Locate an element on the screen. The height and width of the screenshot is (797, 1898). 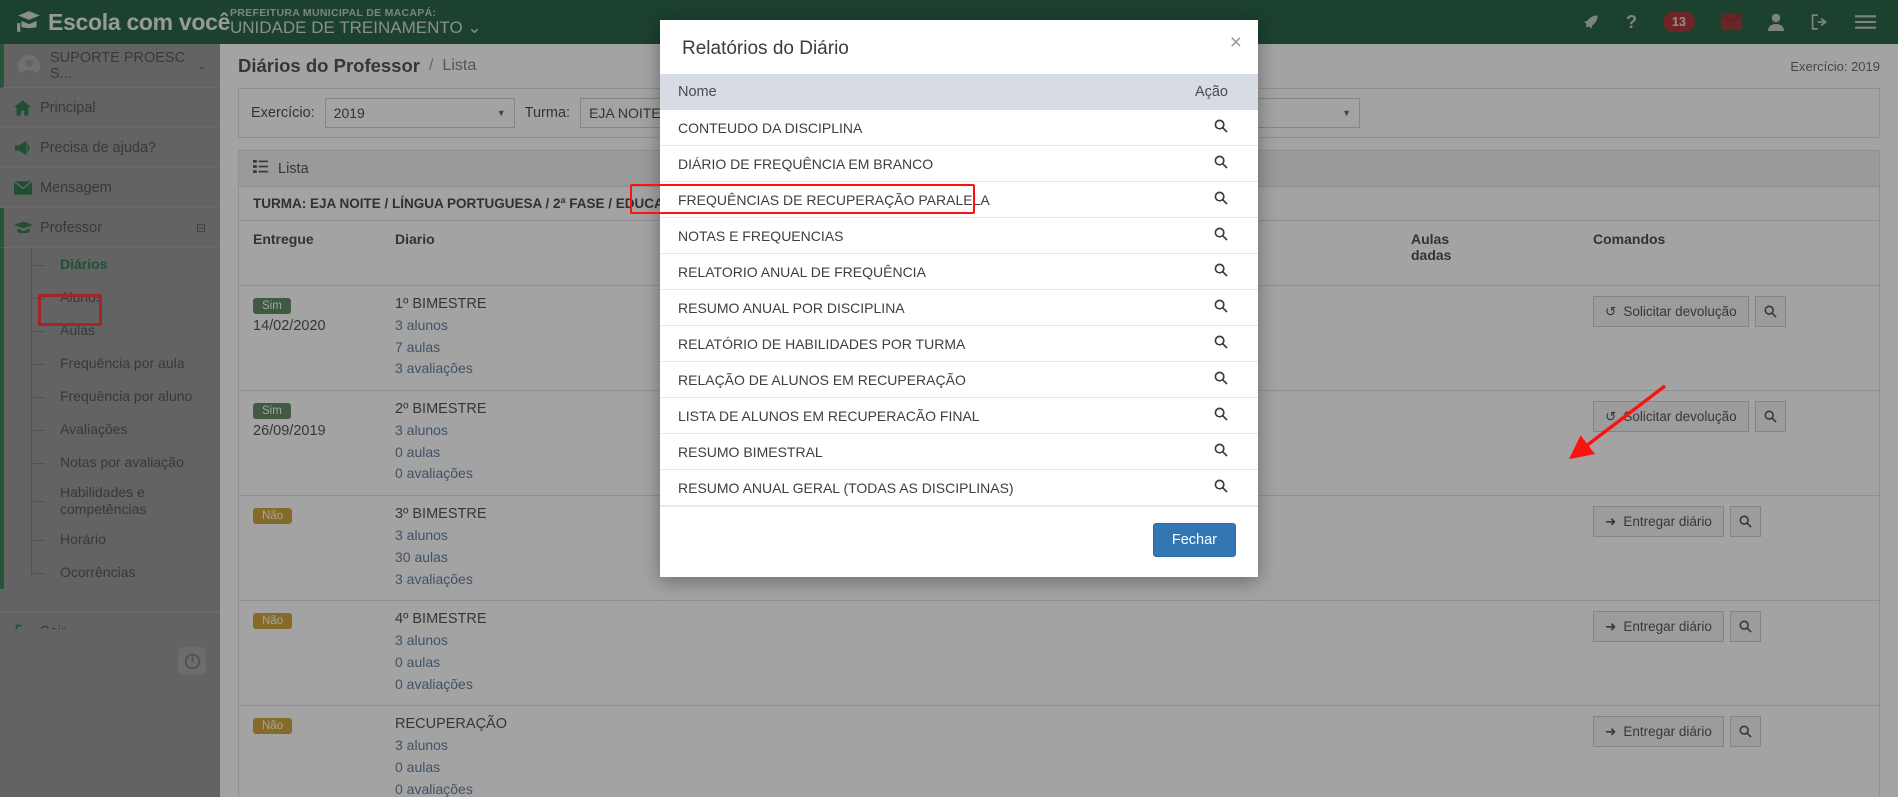
fechar-button: Fechar is located at coordinates (1194, 540).